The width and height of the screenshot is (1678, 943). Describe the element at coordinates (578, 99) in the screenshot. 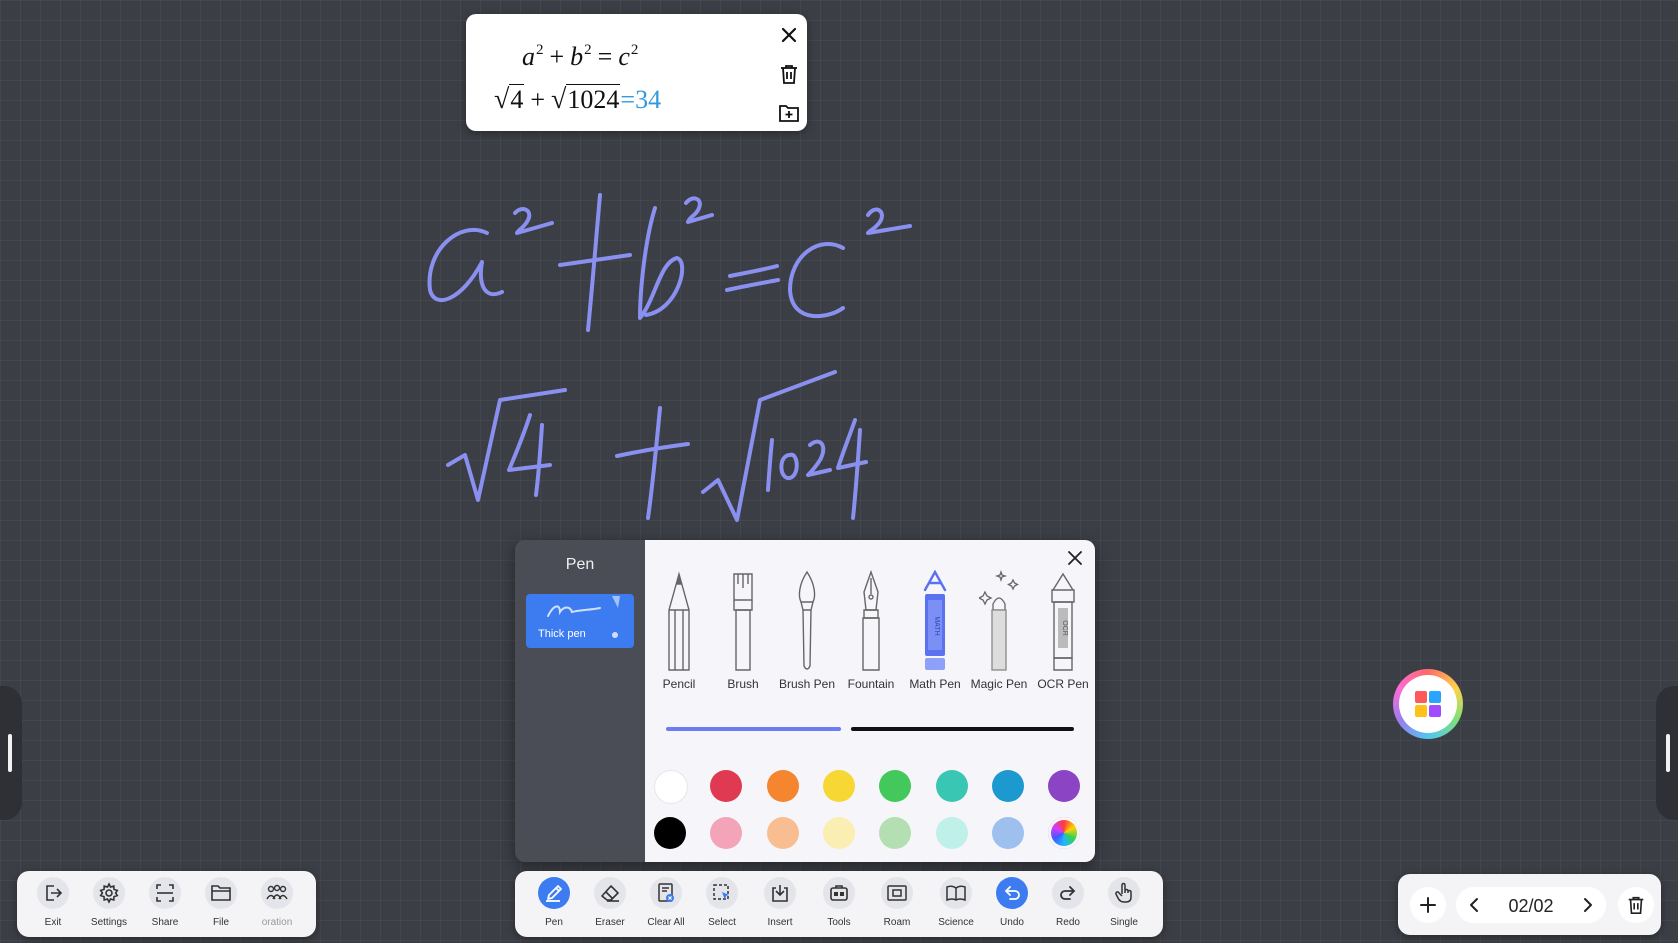

I see `recognized-equation-2: √4 + √1024=34` at that location.